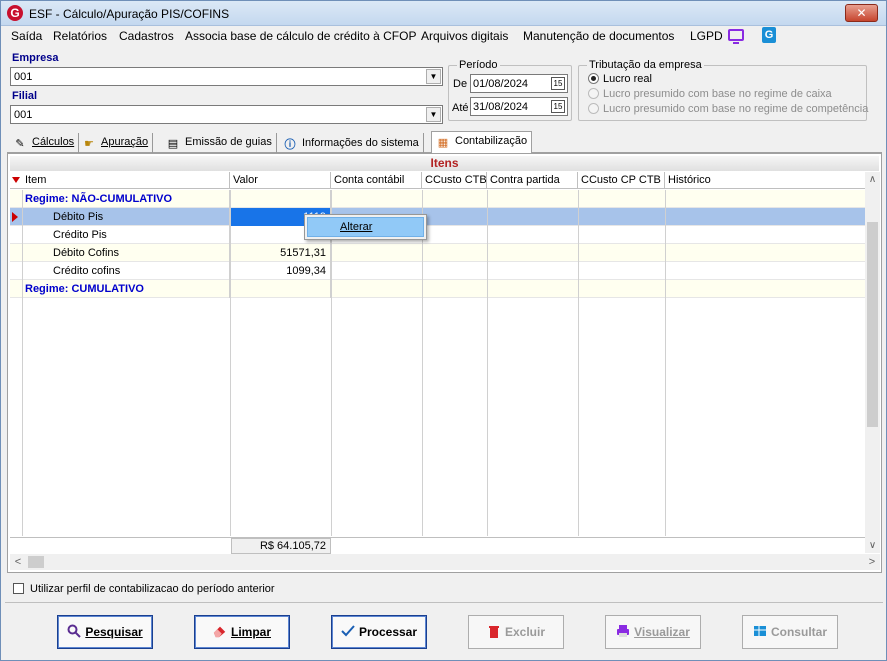  What do you see at coordinates (482, 142) in the screenshot?
I see `tab-contabilizacao: ▦ Contabilização` at bounding box center [482, 142].